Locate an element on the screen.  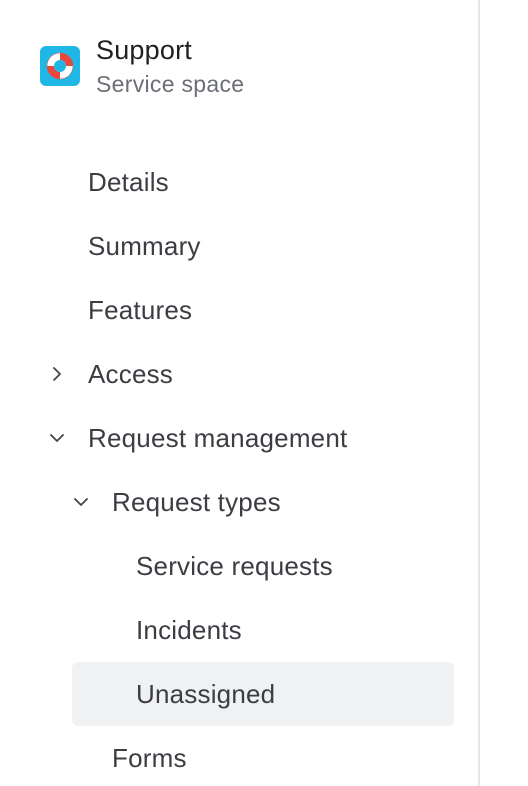
lifebuoy-icon is located at coordinates (60, 66).